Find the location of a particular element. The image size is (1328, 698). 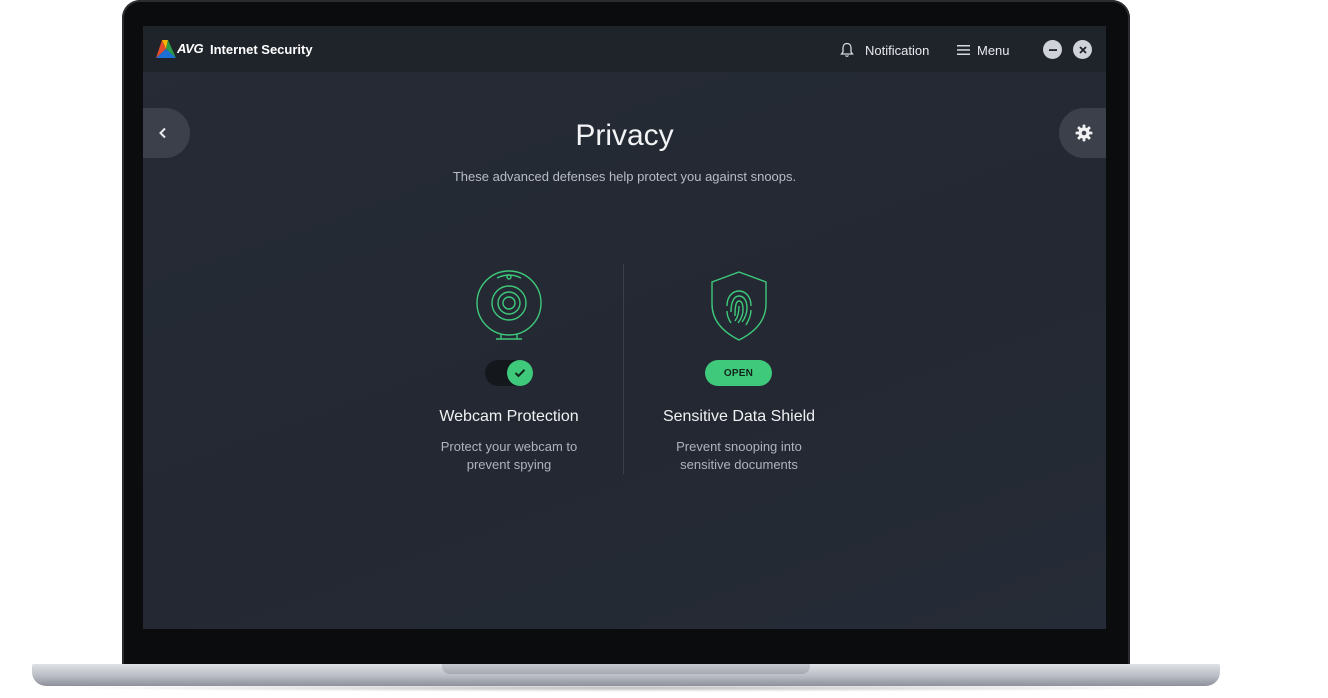

menu-button: Menu is located at coordinates (983, 50).